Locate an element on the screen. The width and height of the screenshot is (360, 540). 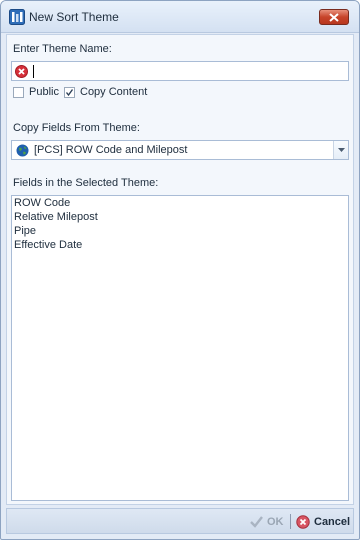
text-caret is located at coordinates (33, 71).